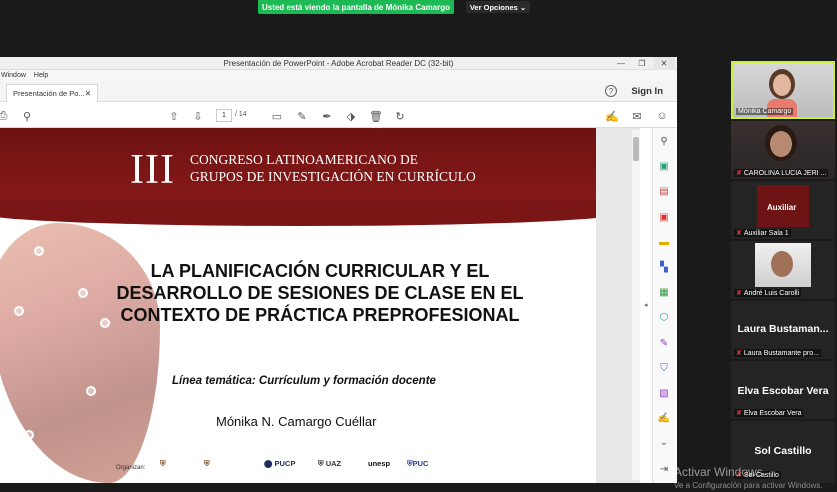 This screenshot has width=837, height=492. What do you see at coordinates (198, 116) in the screenshot?
I see `page-down-icon: ⇩` at bounding box center [198, 116].